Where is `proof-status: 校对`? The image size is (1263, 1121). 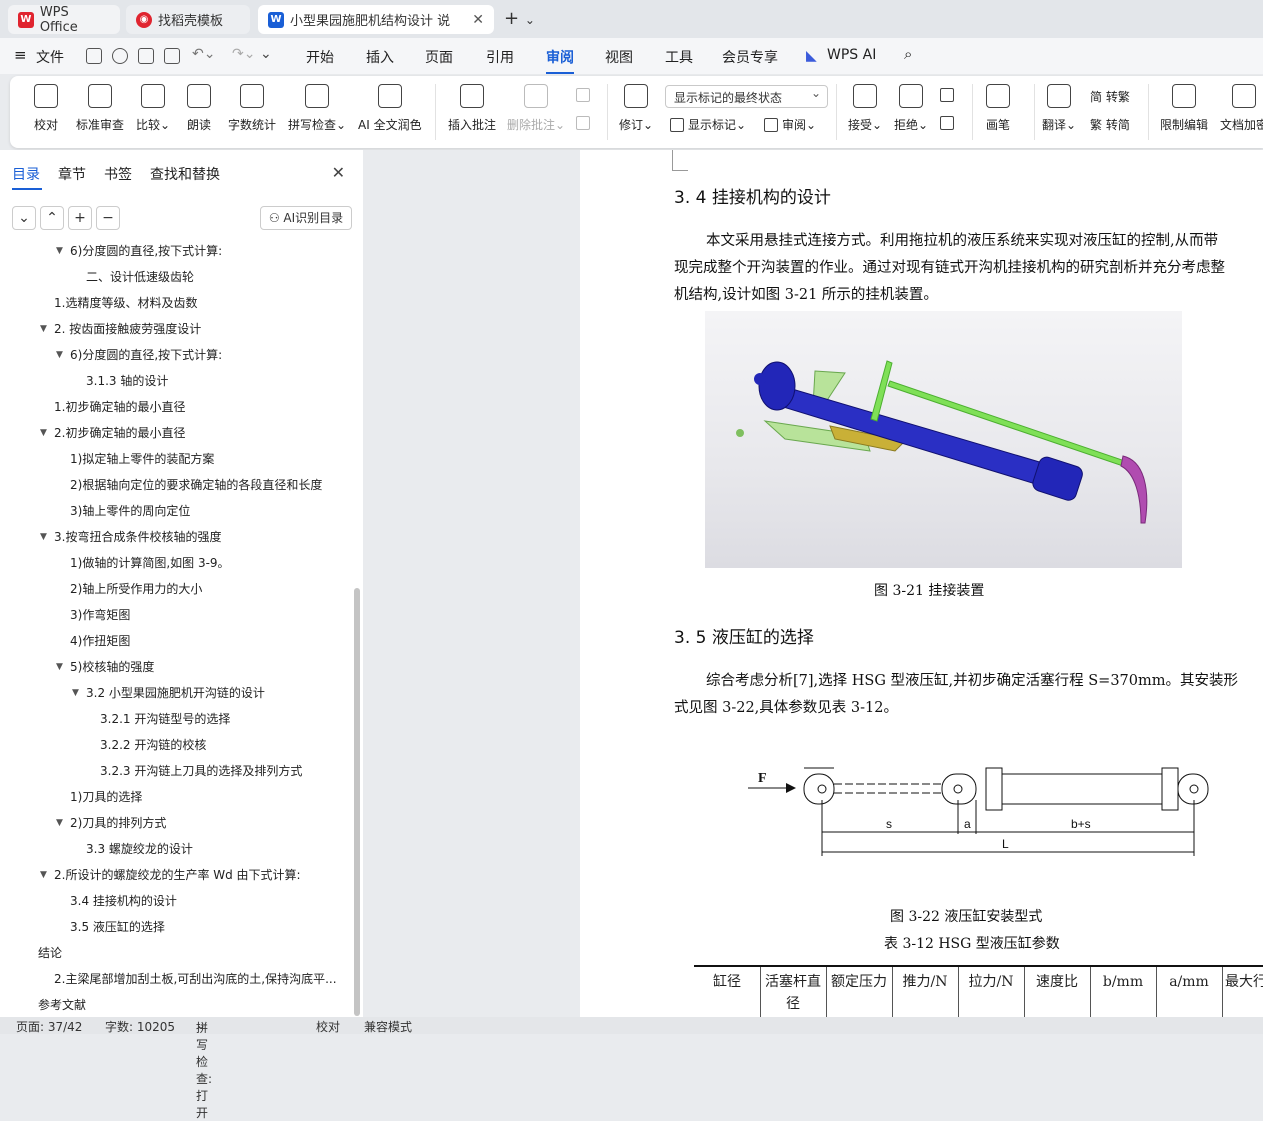 proof-status: 校对 is located at coordinates (328, 1026).